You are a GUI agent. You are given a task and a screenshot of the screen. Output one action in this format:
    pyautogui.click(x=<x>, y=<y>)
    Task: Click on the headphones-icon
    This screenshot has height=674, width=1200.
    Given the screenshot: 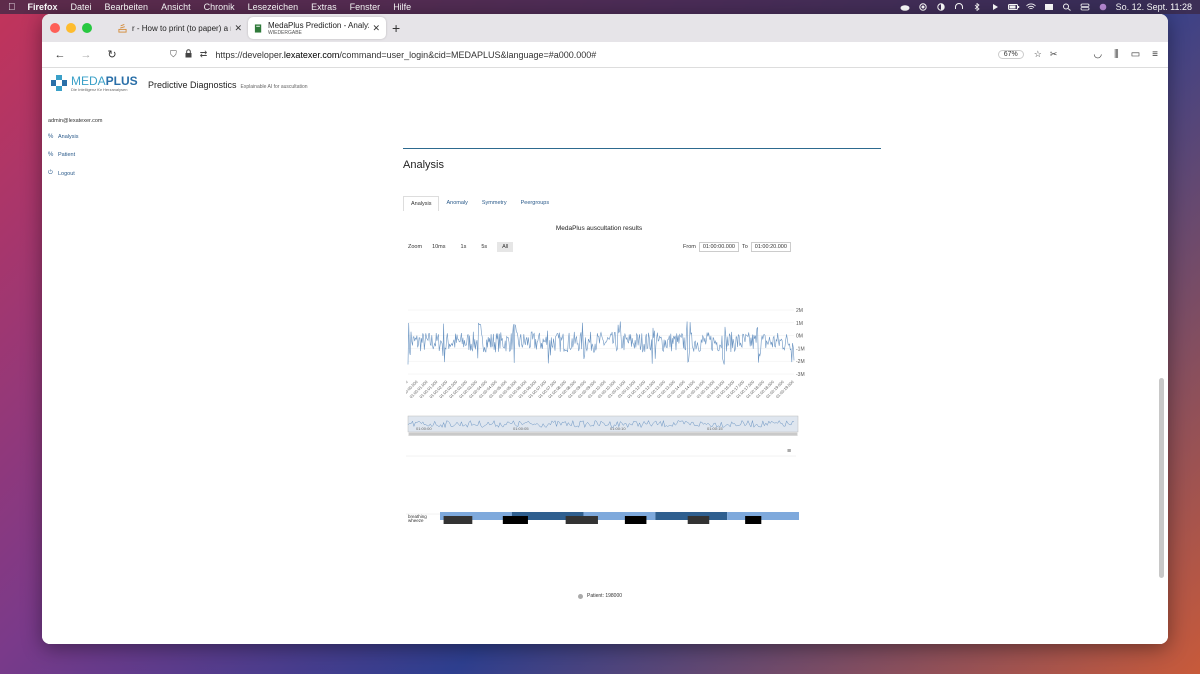 What is the action you would take?
    pyautogui.click(x=959, y=7)
    